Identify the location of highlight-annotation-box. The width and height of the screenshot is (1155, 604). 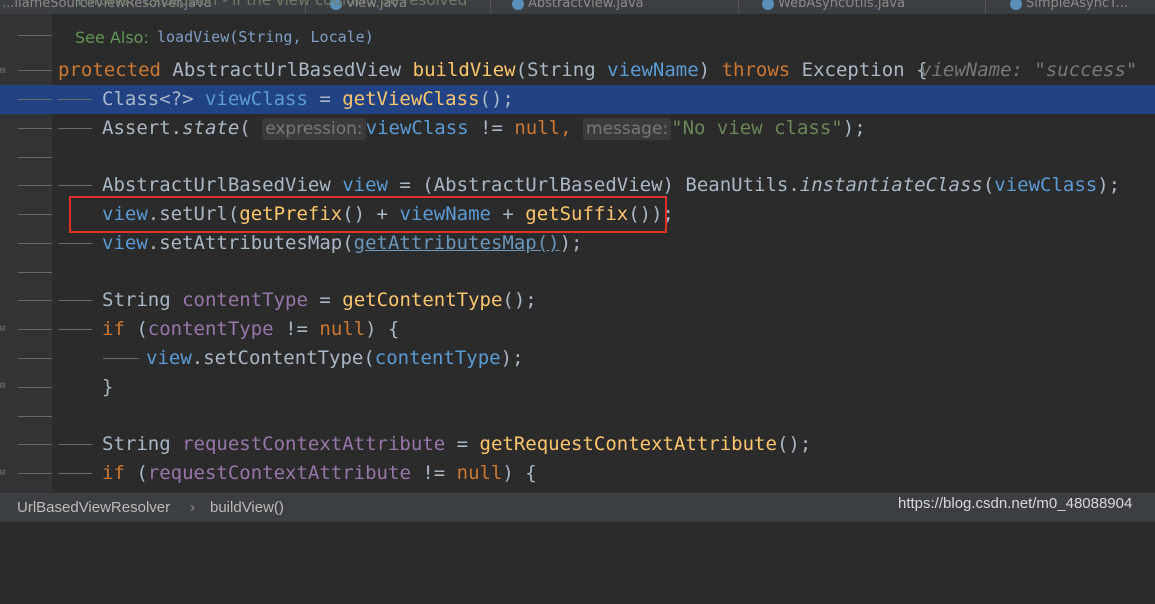
(368, 214).